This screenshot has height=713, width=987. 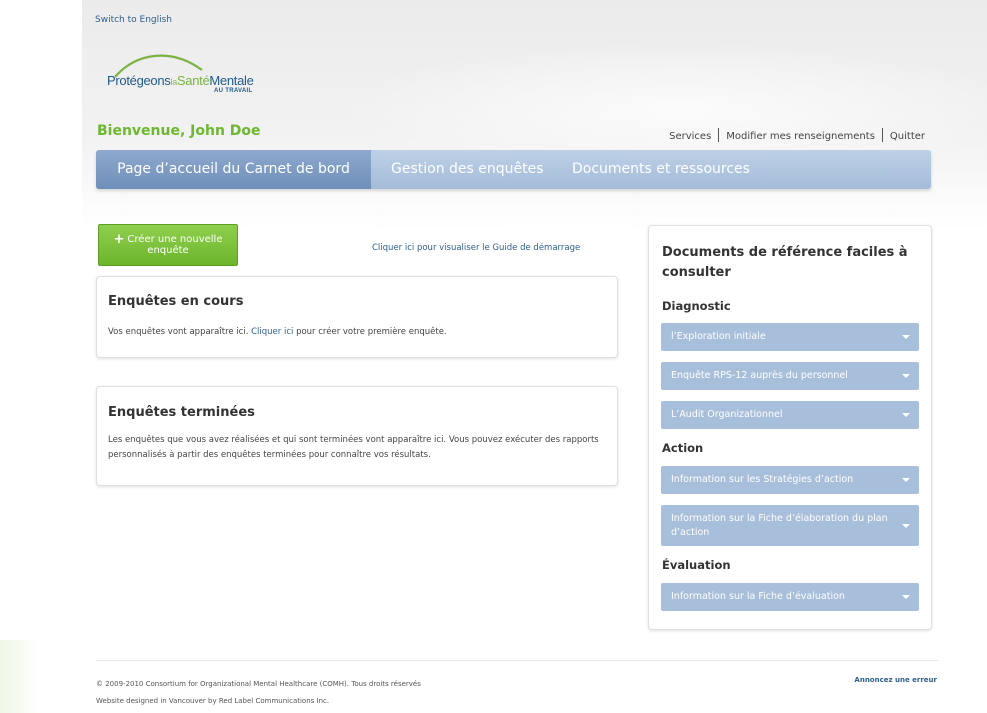 What do you see at coordinates (197, 72) in the screenshot?
I see `logo: ProtégeonslaSantéMentale AU TRAVAIL` at bounding box center [197, 72].